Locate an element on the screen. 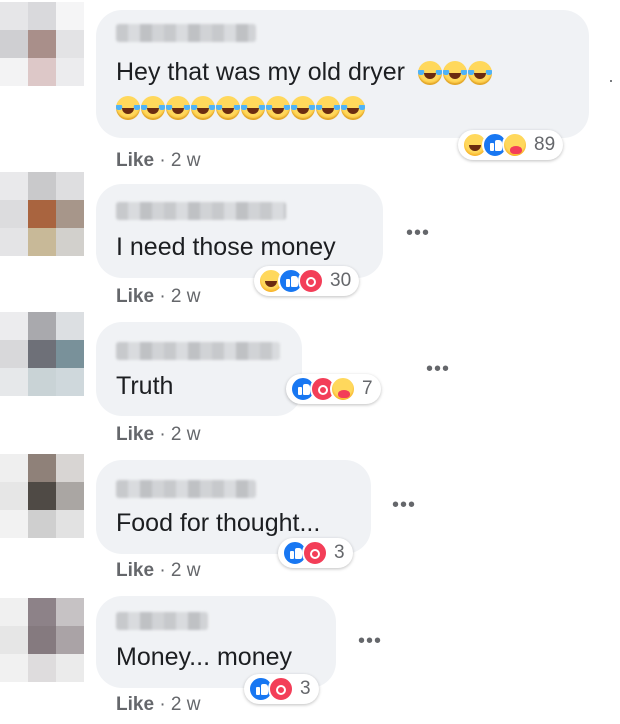 This screenshot has height=724, width=620. comment-bubble: Hey that was my old dryer is located at coordinates (342, 74).